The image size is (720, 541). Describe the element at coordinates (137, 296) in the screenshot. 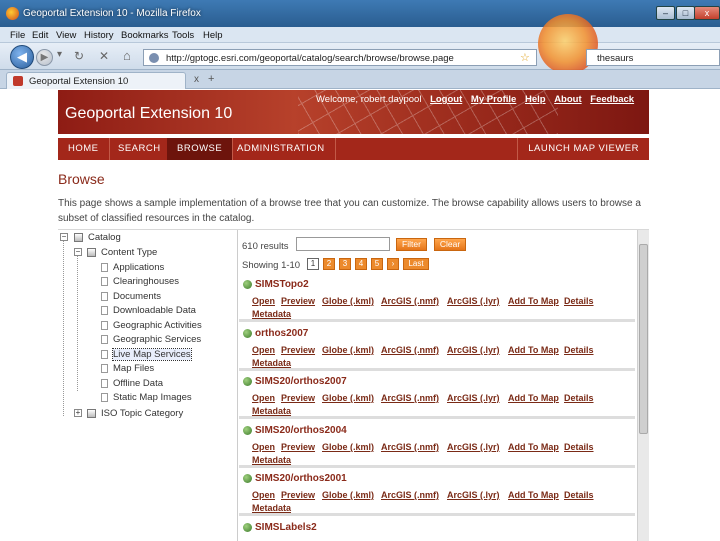

I see `tree-item-documents: Documents` at that location.